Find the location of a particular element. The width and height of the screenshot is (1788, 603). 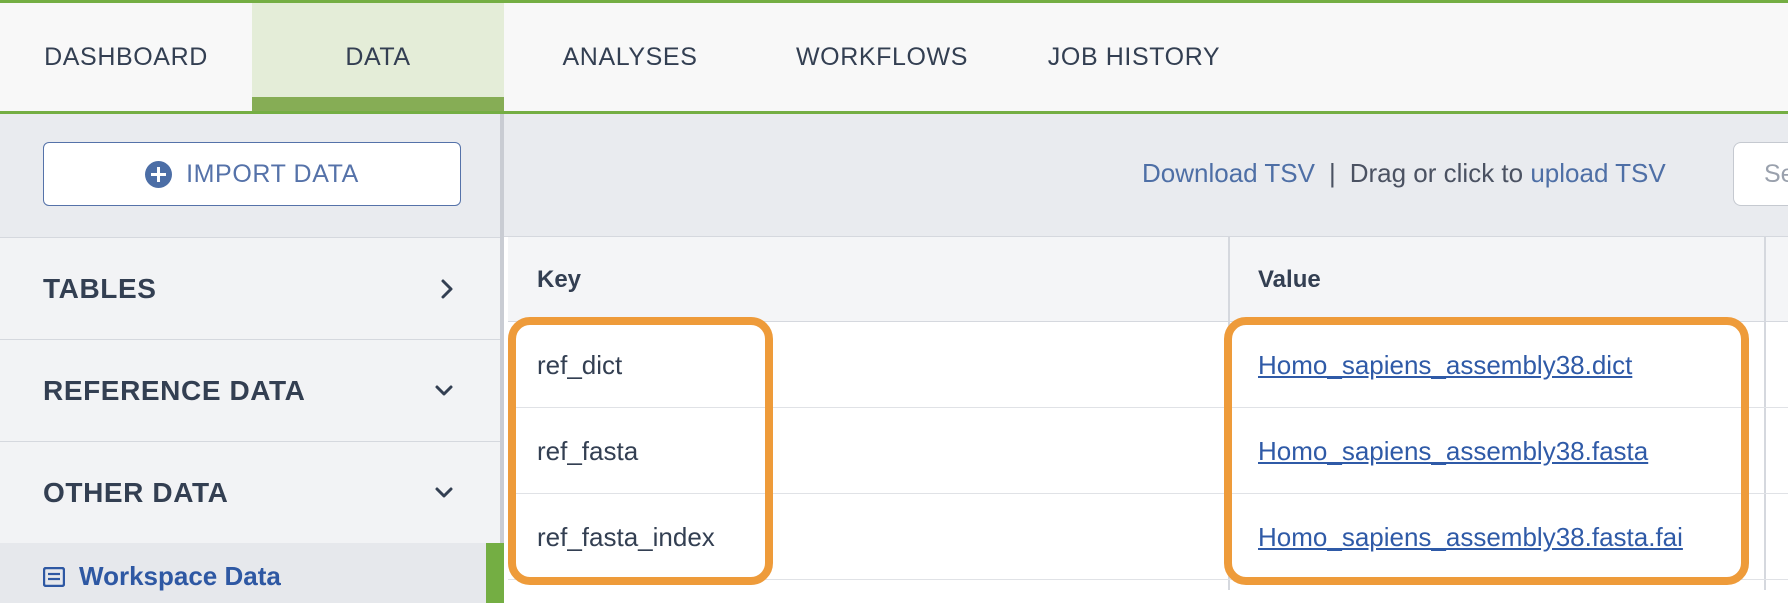

column-header-value: Value is located at coordinates (1289, 279).